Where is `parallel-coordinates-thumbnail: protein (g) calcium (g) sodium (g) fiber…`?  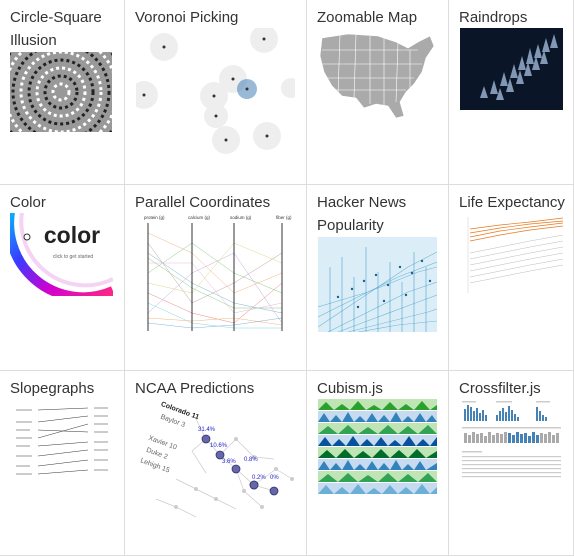 parallel-coordinates-thumbnail: protein (g) calcium (g) sodium (g) fiber… is located at coordinates (216, 275).